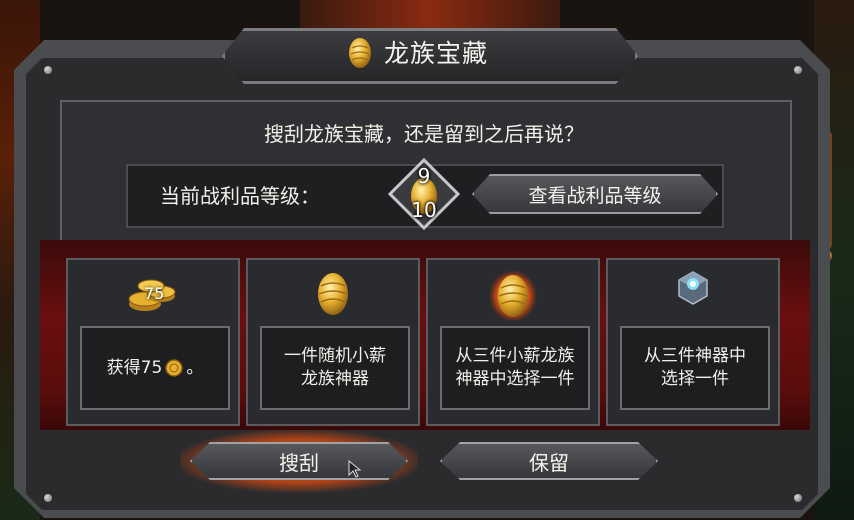 This screenshot has width=854, height=520. I want to click on reward-text-line2: 龙族神器, so click(335, 379).